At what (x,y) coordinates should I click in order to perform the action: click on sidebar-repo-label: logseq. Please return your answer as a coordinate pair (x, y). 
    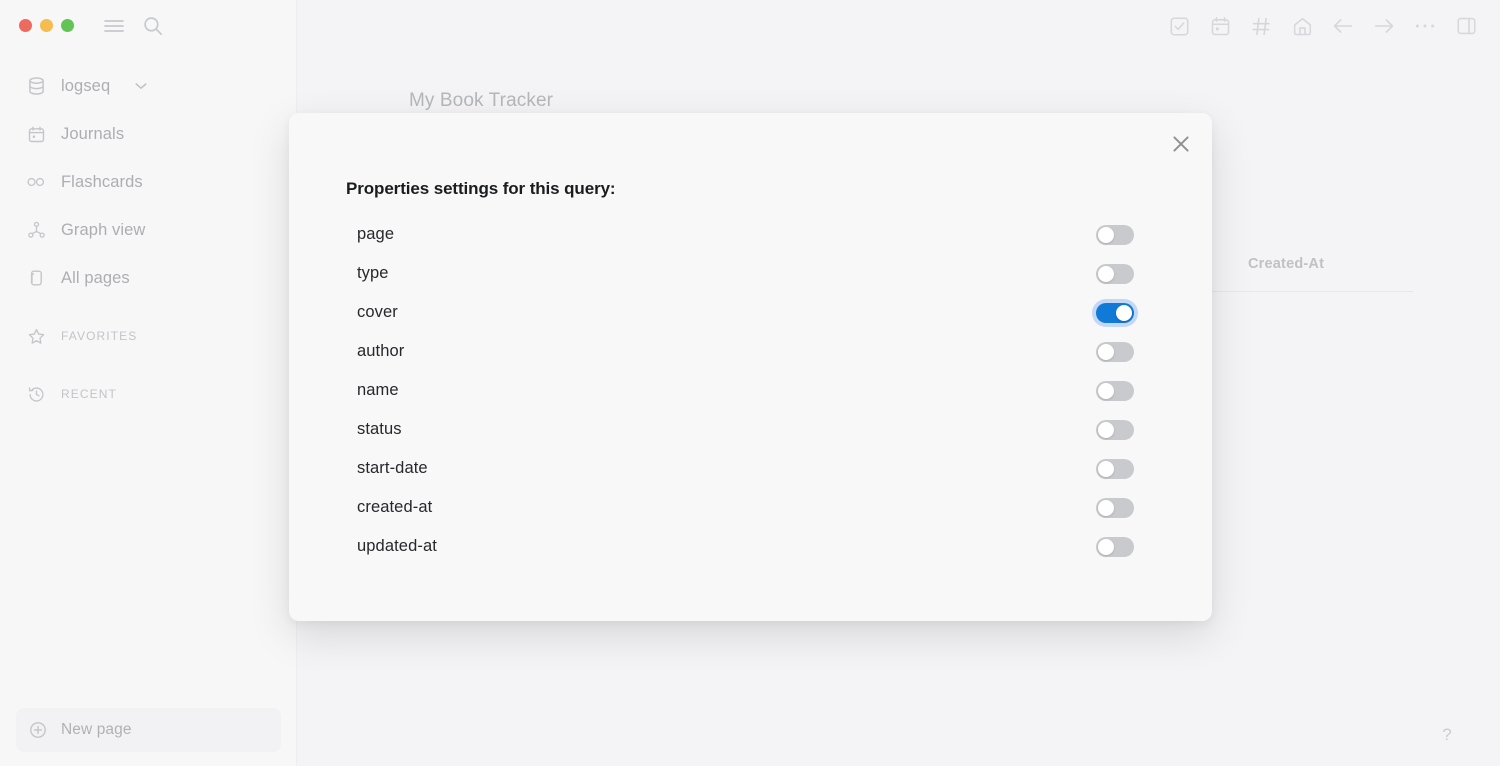
    Looking at the image, I should click on (86, 85).